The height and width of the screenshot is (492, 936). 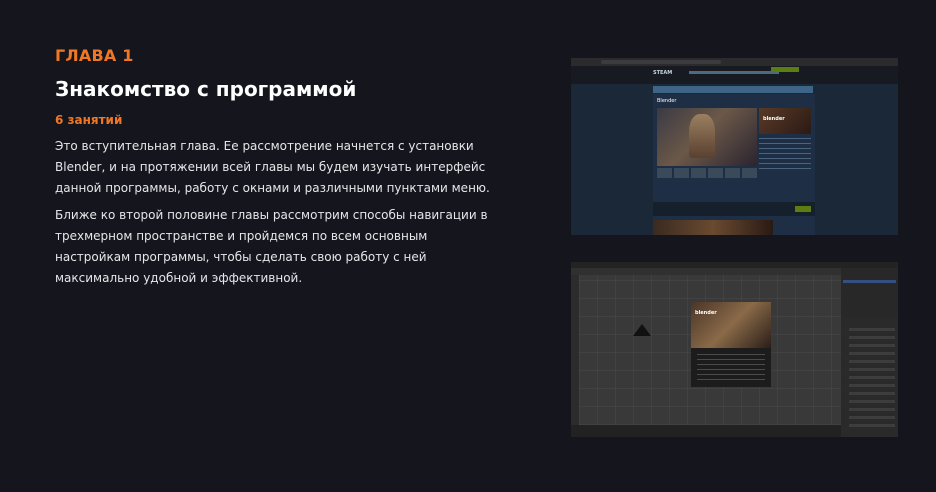 I want to click on blender-ui-screenshot: blender, so click(x=734, y=349).